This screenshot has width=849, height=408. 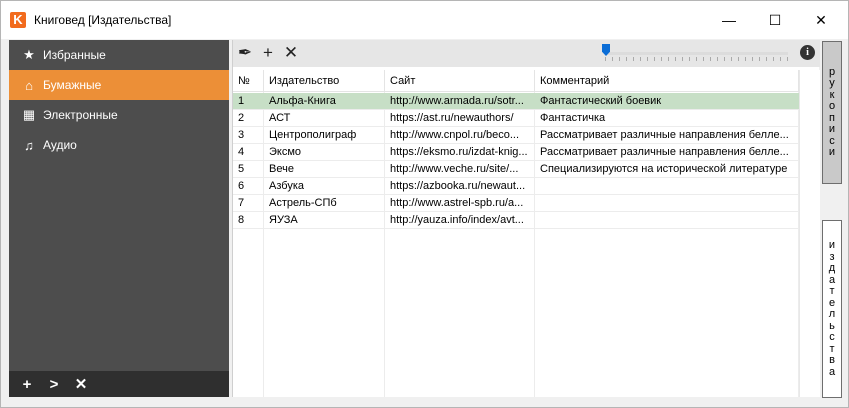 What do you see at coordinates (241, 186) in the screenshot?
I see `cell-number: 6` at bounding box center [241, 186].